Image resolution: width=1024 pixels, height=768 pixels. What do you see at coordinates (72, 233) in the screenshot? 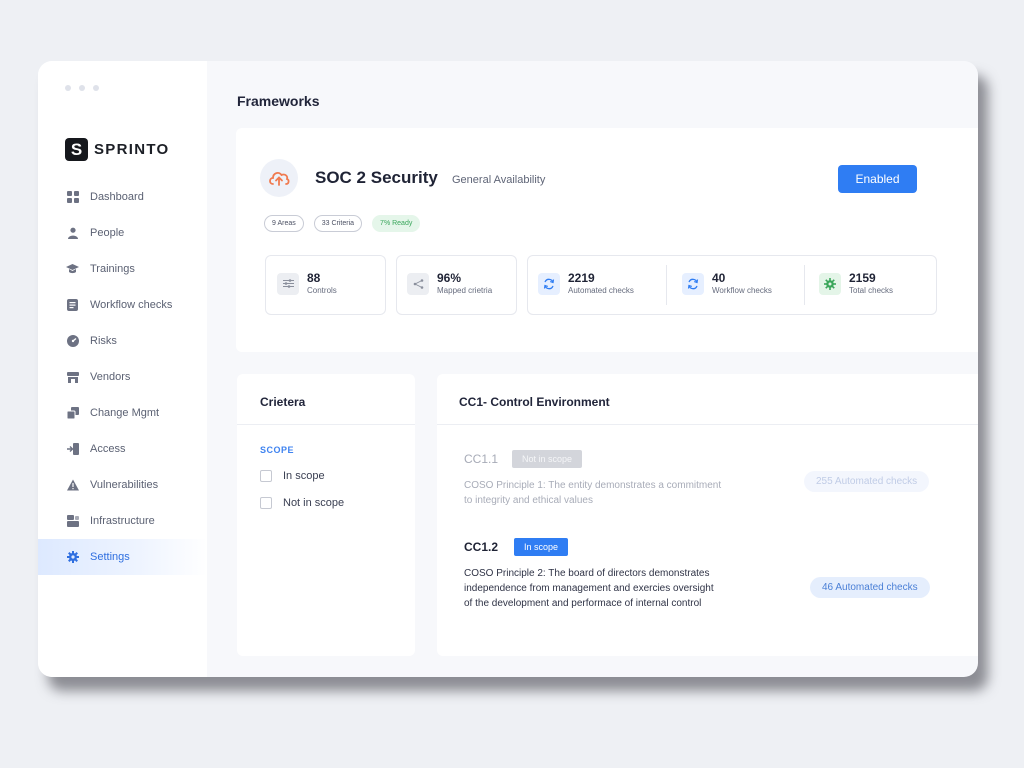
I see `person-icon` at bounding box center [72, 233].